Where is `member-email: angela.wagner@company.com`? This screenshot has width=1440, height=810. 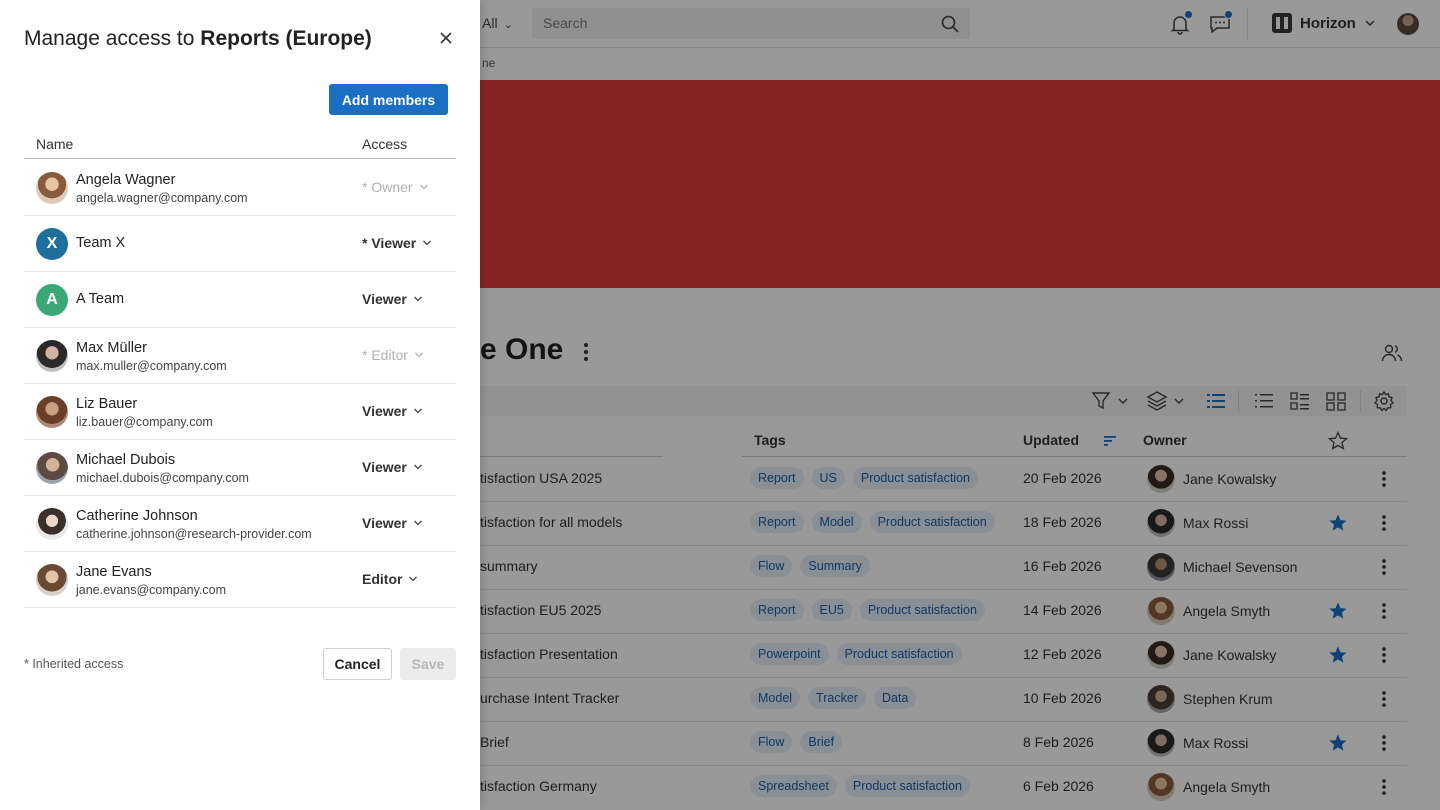 member-email: angela.wagner@company.com is located at coordinates (162, 198).